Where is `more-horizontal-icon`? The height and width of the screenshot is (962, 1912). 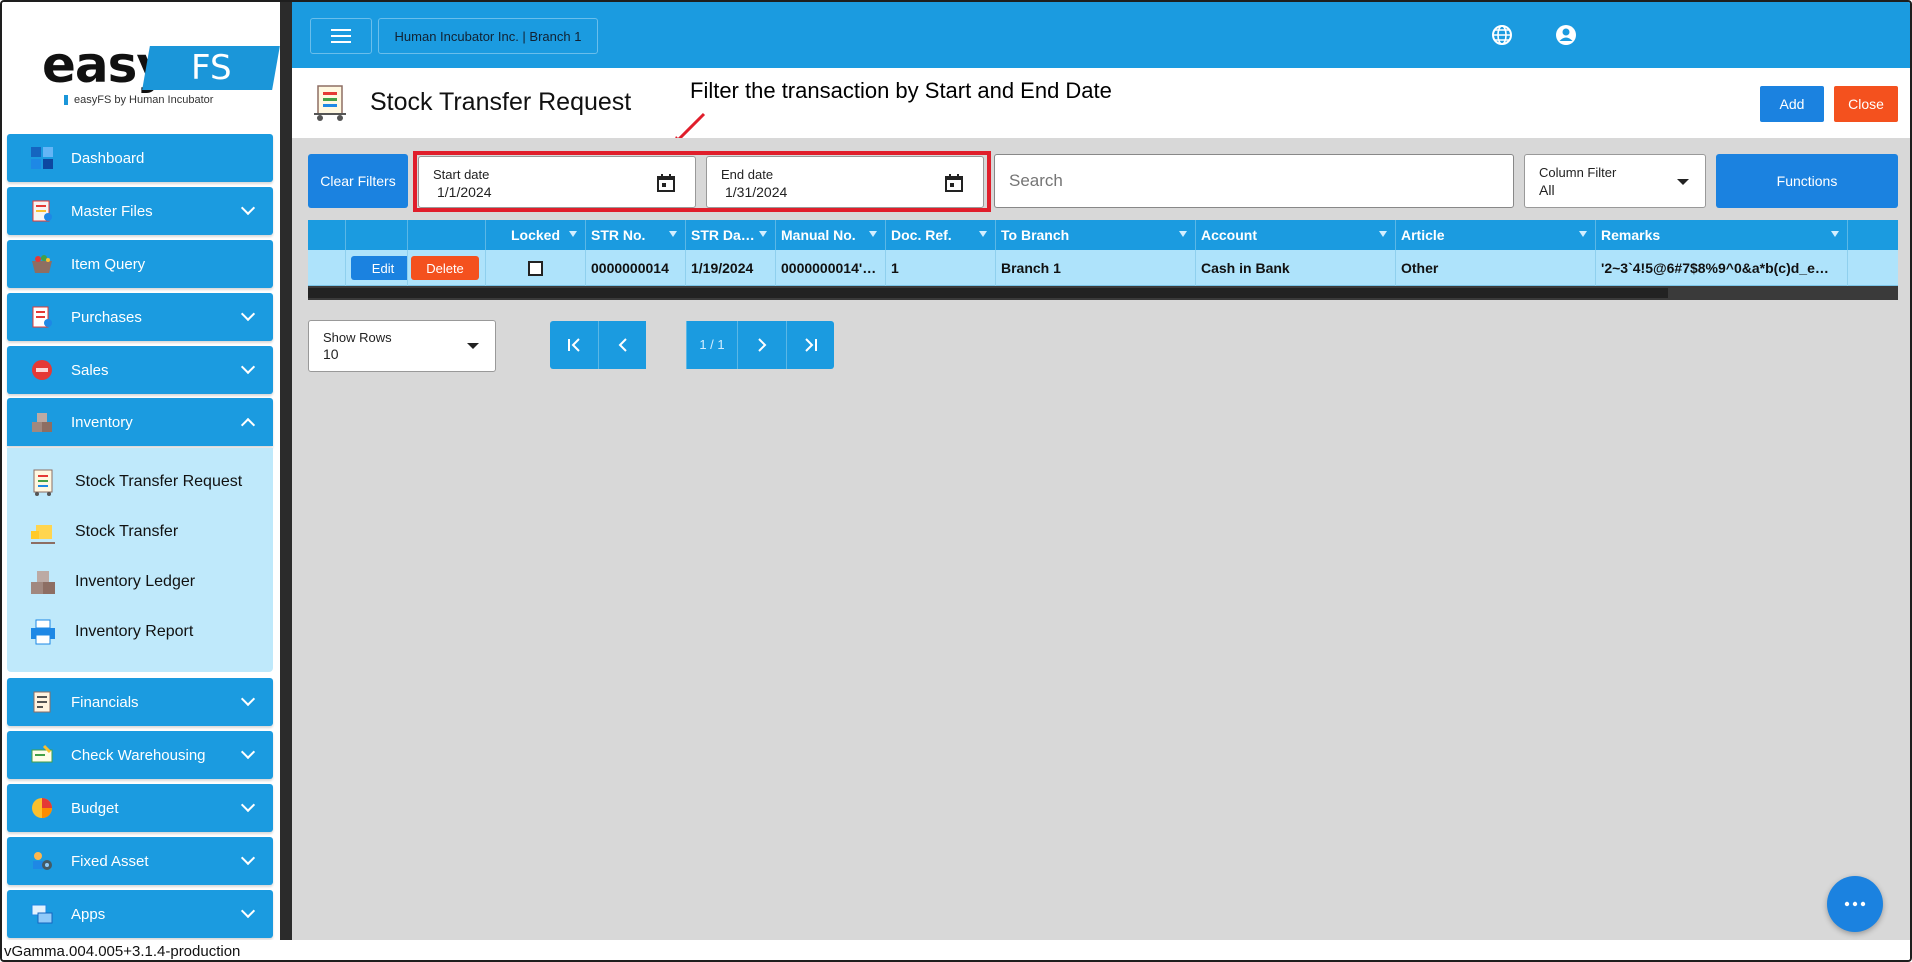 more-horizontal-icon is located at coordinates (1855, 904).